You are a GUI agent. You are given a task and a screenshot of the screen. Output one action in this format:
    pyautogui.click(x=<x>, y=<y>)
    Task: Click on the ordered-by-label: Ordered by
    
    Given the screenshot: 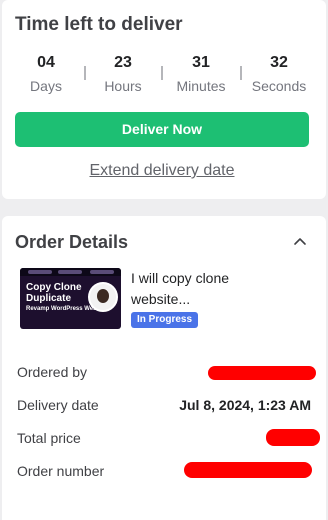 What is the action you would take?
    pyautogui.click(x=52, y=372)
    